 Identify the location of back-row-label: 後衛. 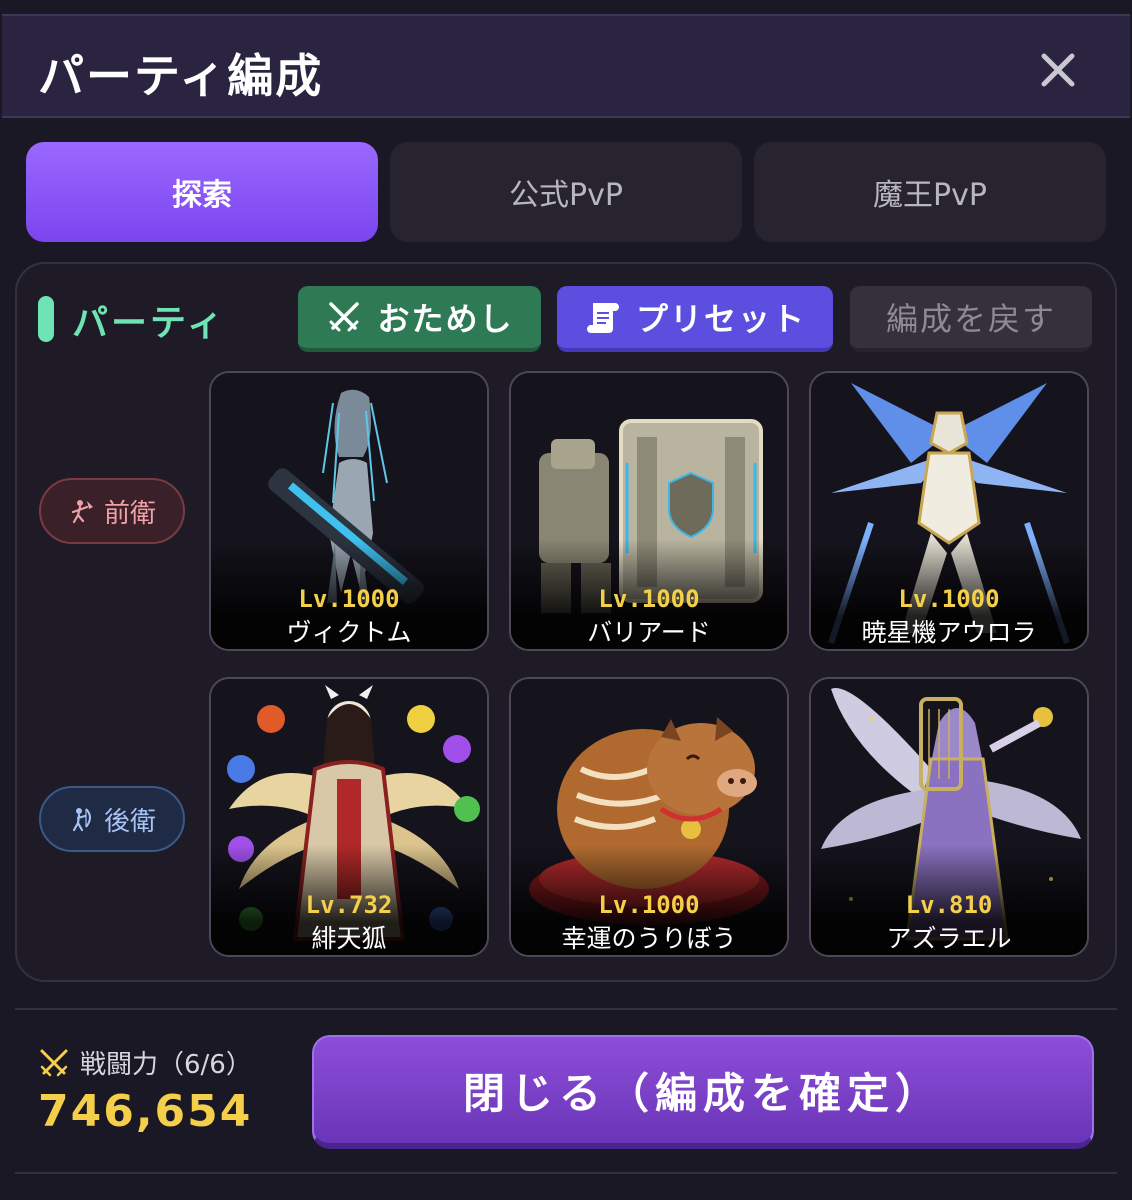
(129, 821).